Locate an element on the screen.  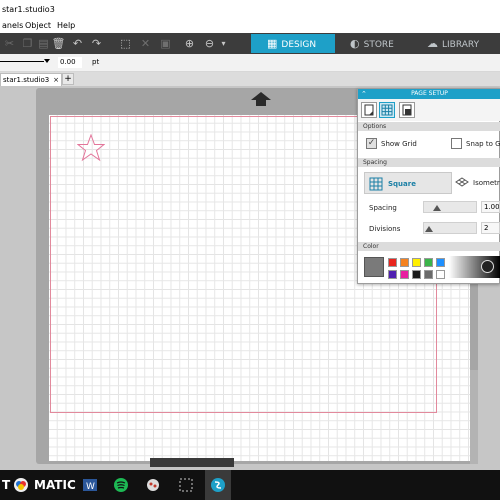
title-bar: star1.studio3 is located at coordinates (250, 10).